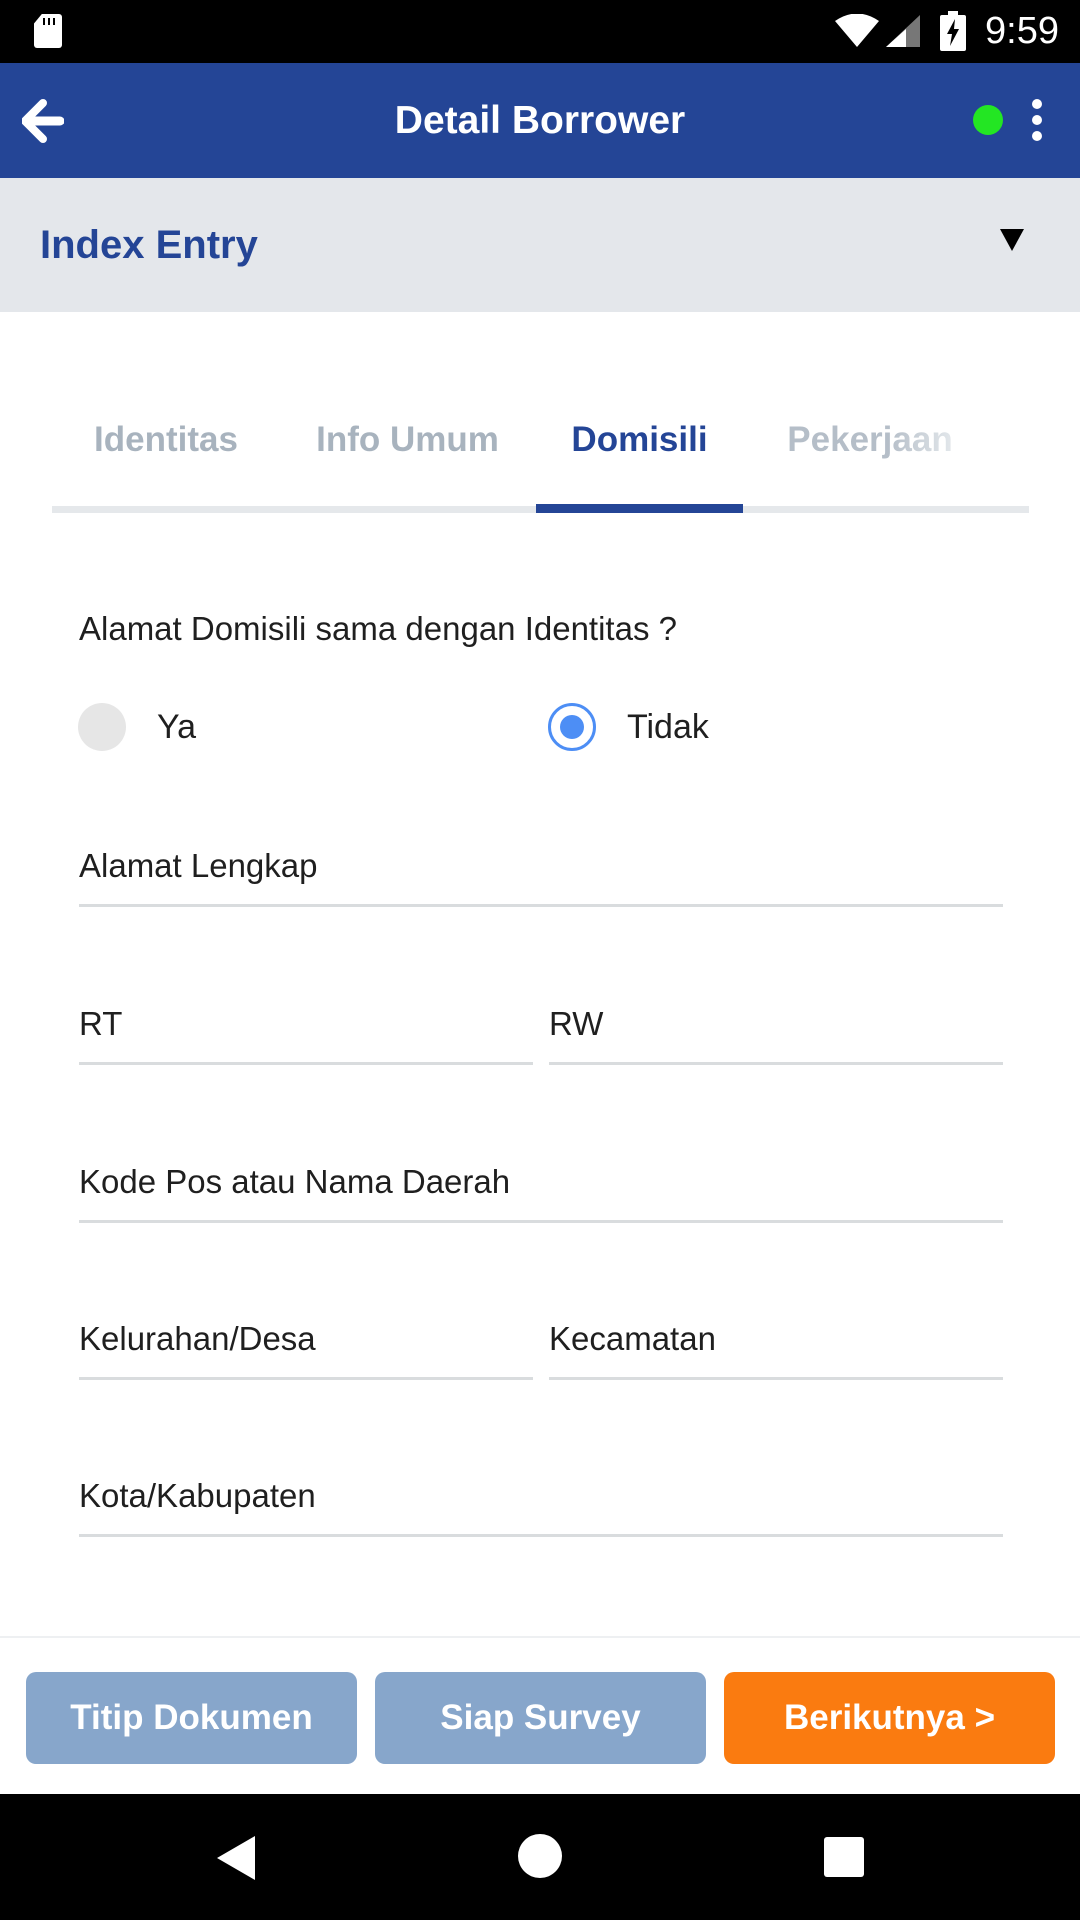  Describe the element at coordinates (198, 865) in the screenshot. I see `alamat-lengkap-placeholder: Alamat Lengkap` at that location.